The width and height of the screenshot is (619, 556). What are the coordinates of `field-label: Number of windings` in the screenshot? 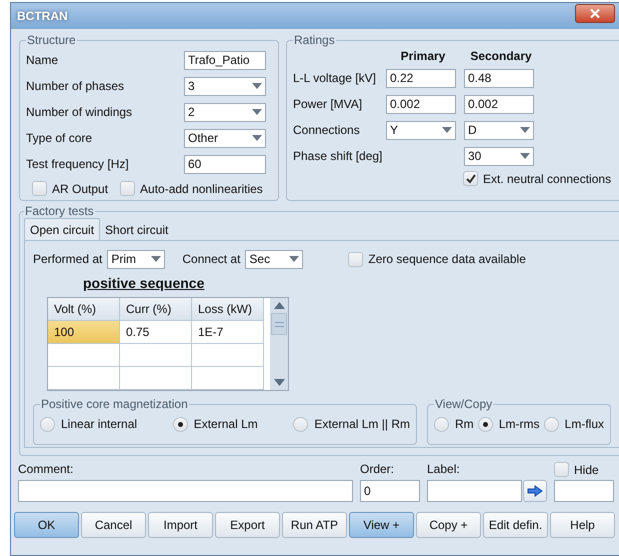 It's located at (79, 112).